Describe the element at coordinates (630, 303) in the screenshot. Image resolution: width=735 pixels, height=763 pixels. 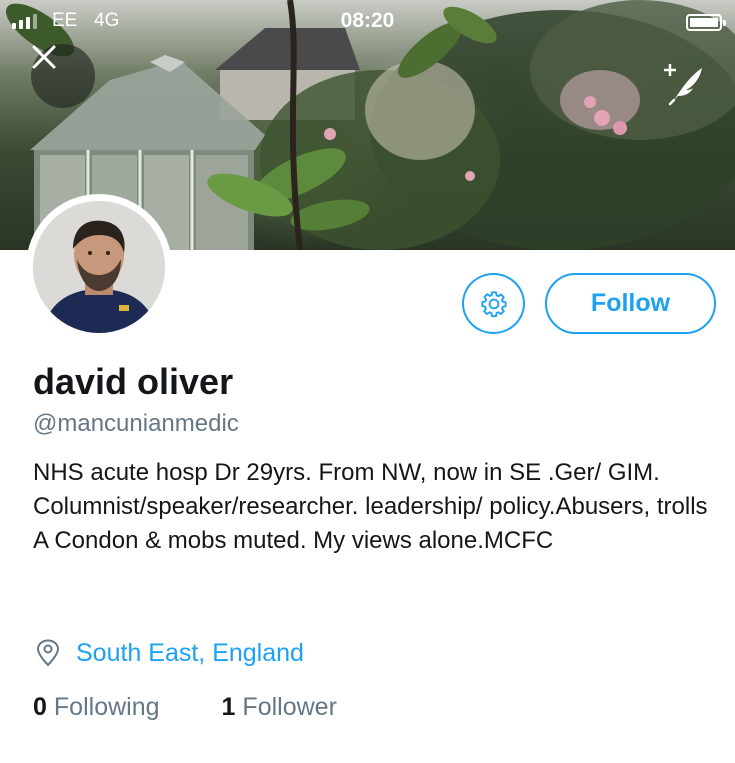
I see `follow-button: Follow` at that location.